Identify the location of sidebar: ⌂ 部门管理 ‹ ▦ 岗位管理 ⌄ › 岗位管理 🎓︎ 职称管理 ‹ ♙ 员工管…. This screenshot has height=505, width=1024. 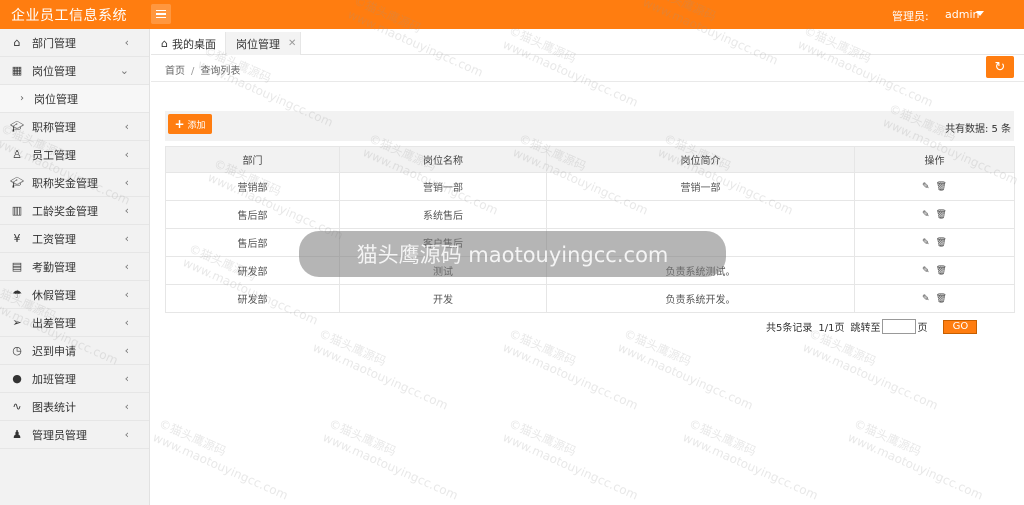
(75, 267).